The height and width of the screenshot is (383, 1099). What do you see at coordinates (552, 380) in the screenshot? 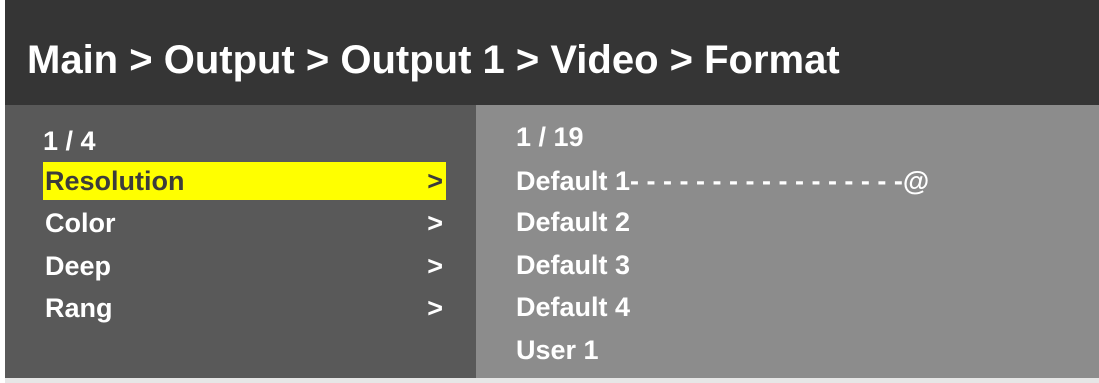
I see `bottom-border` at bounding box center [552, 380].